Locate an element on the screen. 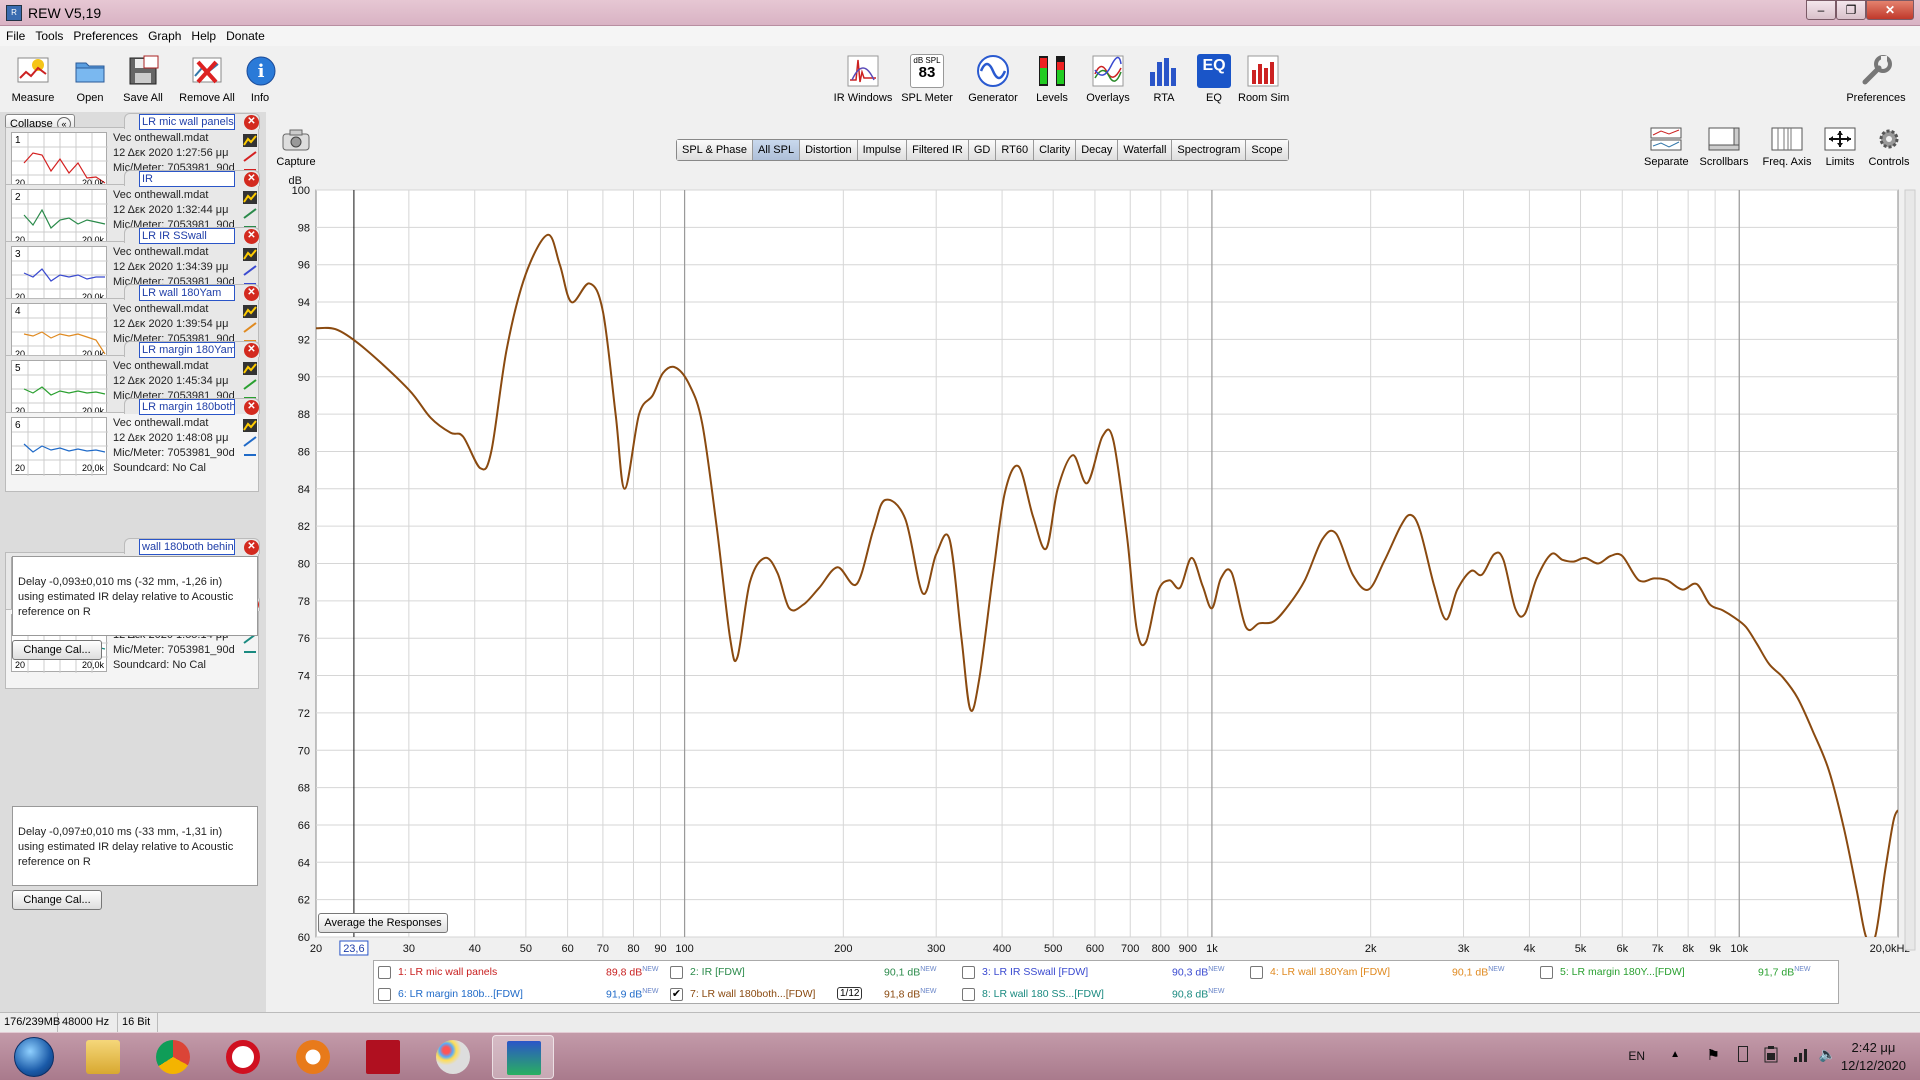  rew-icon is located at coordinates (524, 1058).